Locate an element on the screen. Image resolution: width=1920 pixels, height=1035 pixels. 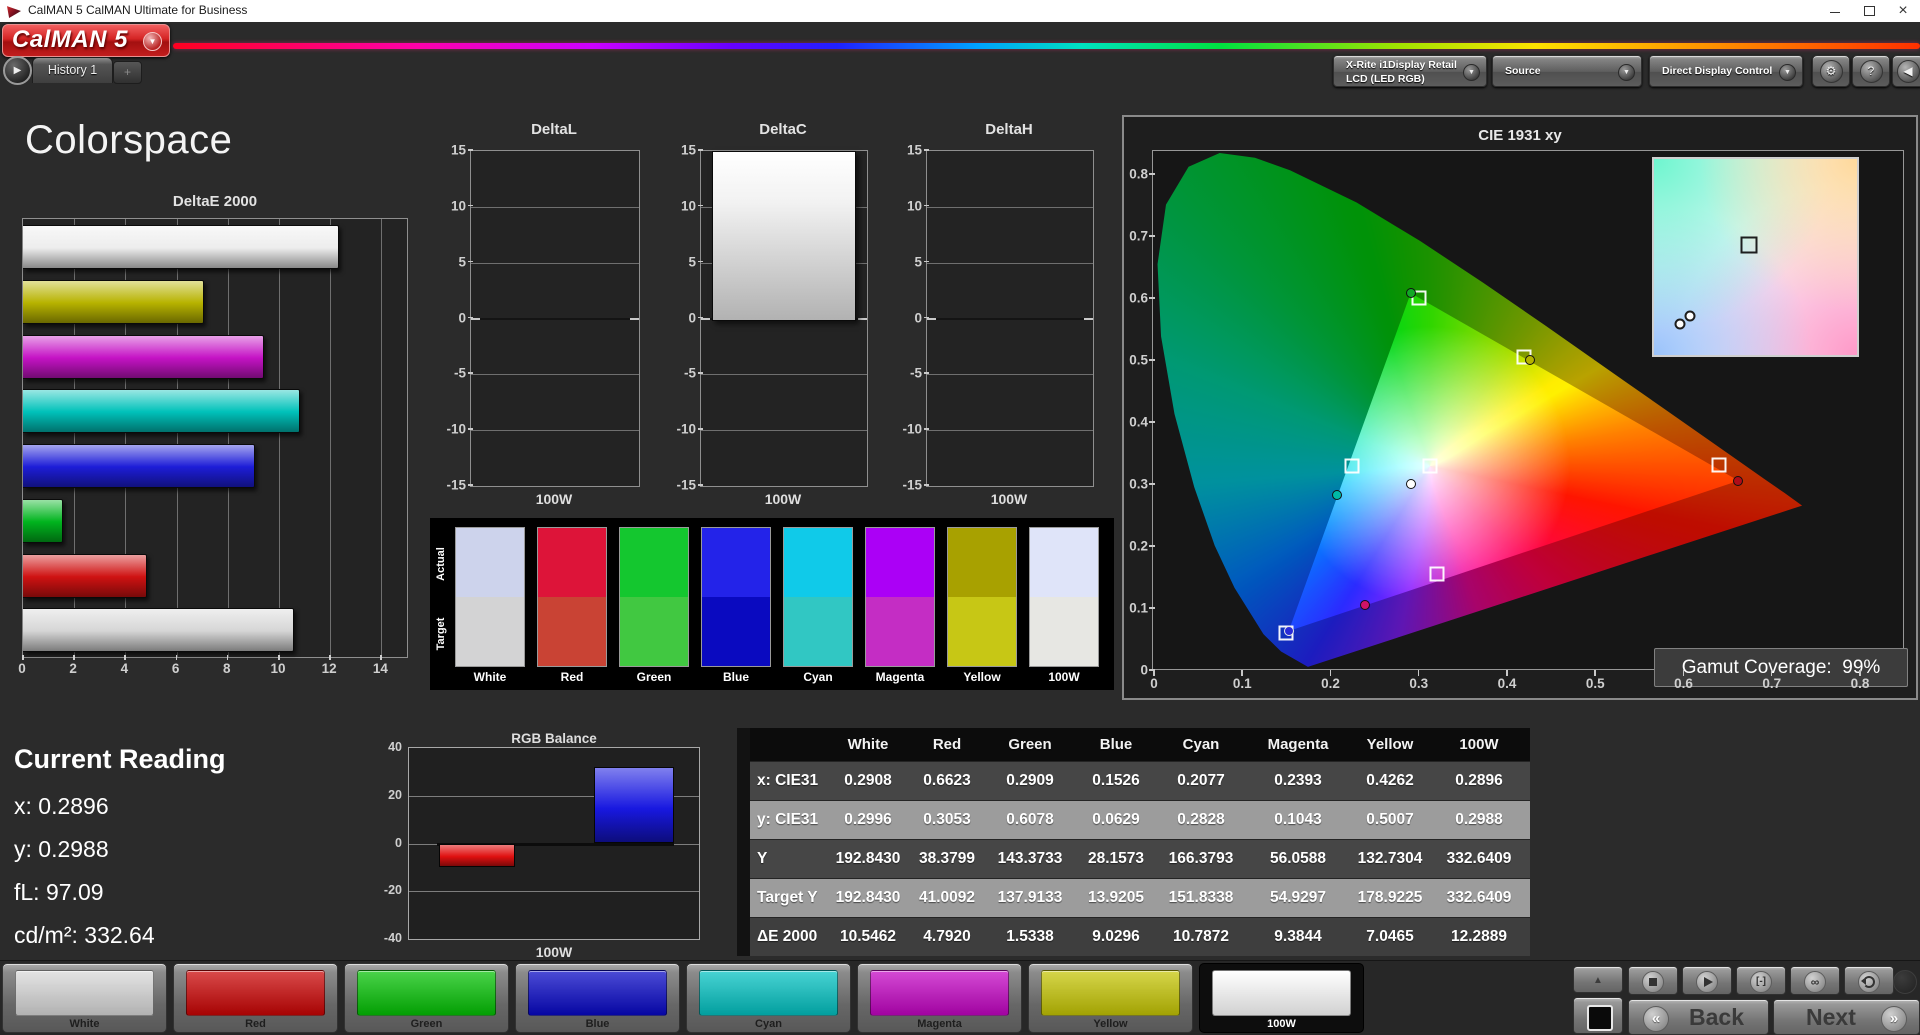
table-header-cell: Red is located at coordinates (947, 744).